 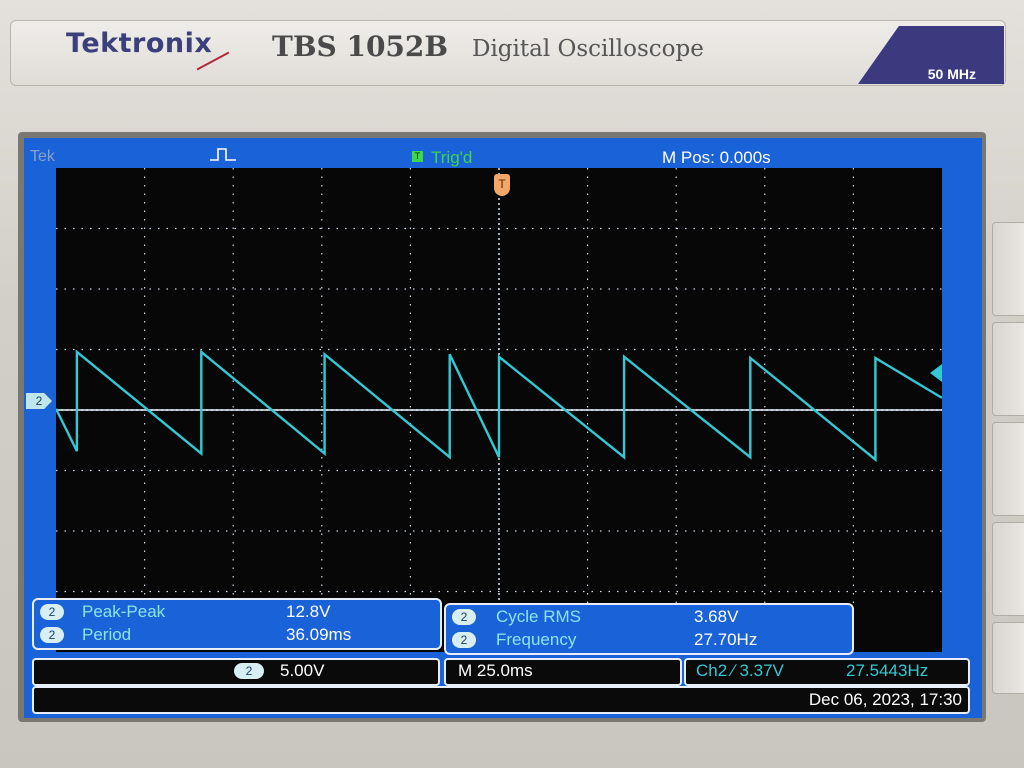 I want to click on measurement-panel-right: 2 Cycle RMS 3.68V 2 Frequency 27.70Hz, so click(x=649, y=629).